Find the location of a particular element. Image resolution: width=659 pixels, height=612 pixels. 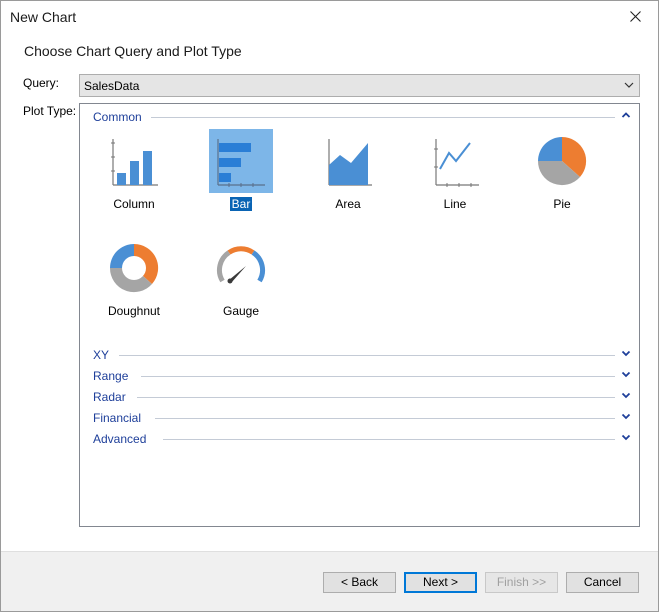

title-bar: New Chart is located at coordinates (329, 17).